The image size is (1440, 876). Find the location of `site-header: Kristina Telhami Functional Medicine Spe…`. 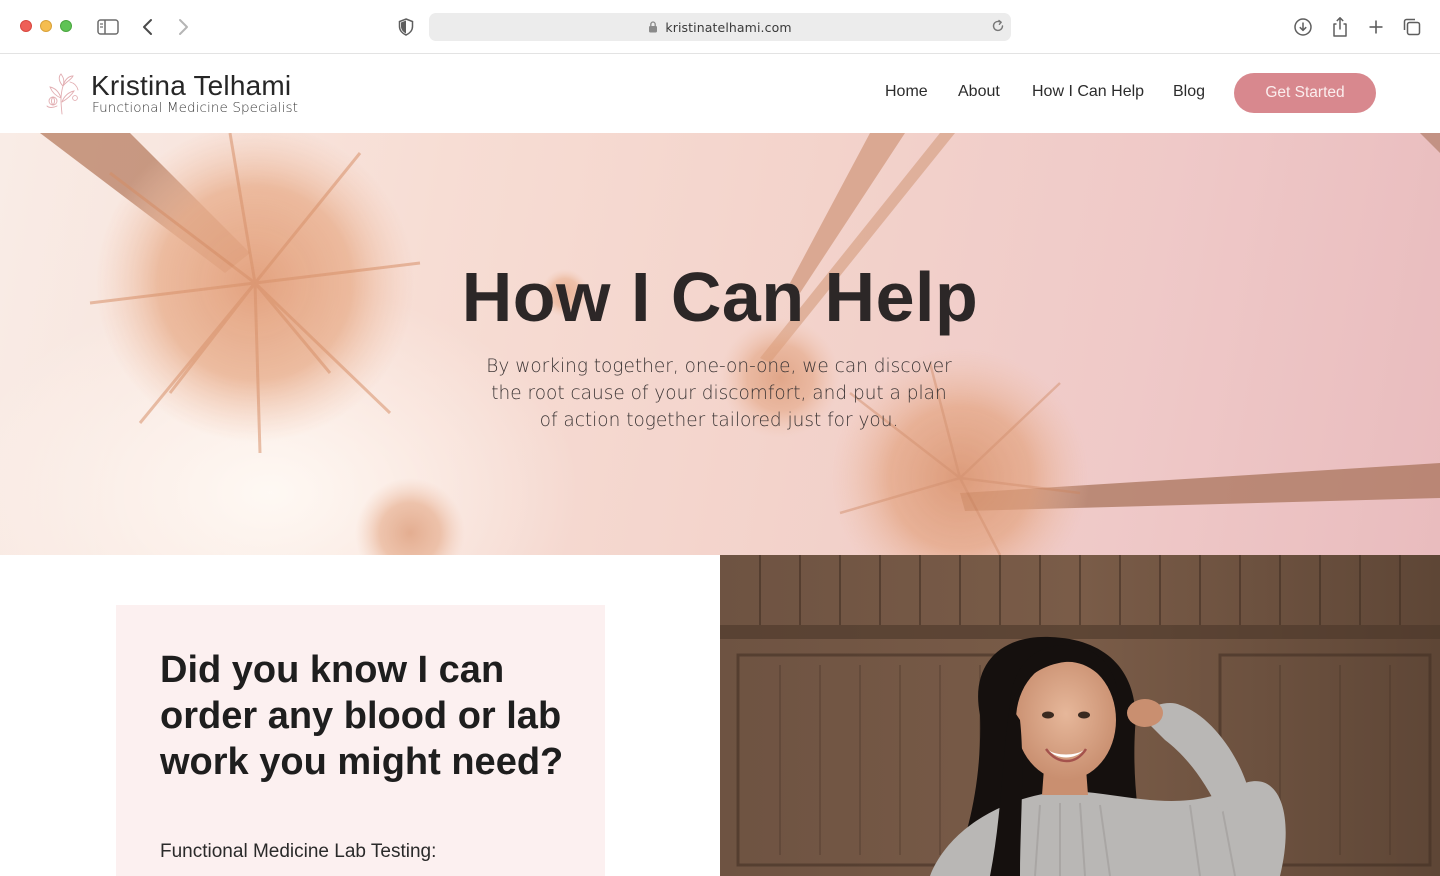

site-header: Kristina Telhami Functional Medicine Spe… is located at coordinates (720, 93).